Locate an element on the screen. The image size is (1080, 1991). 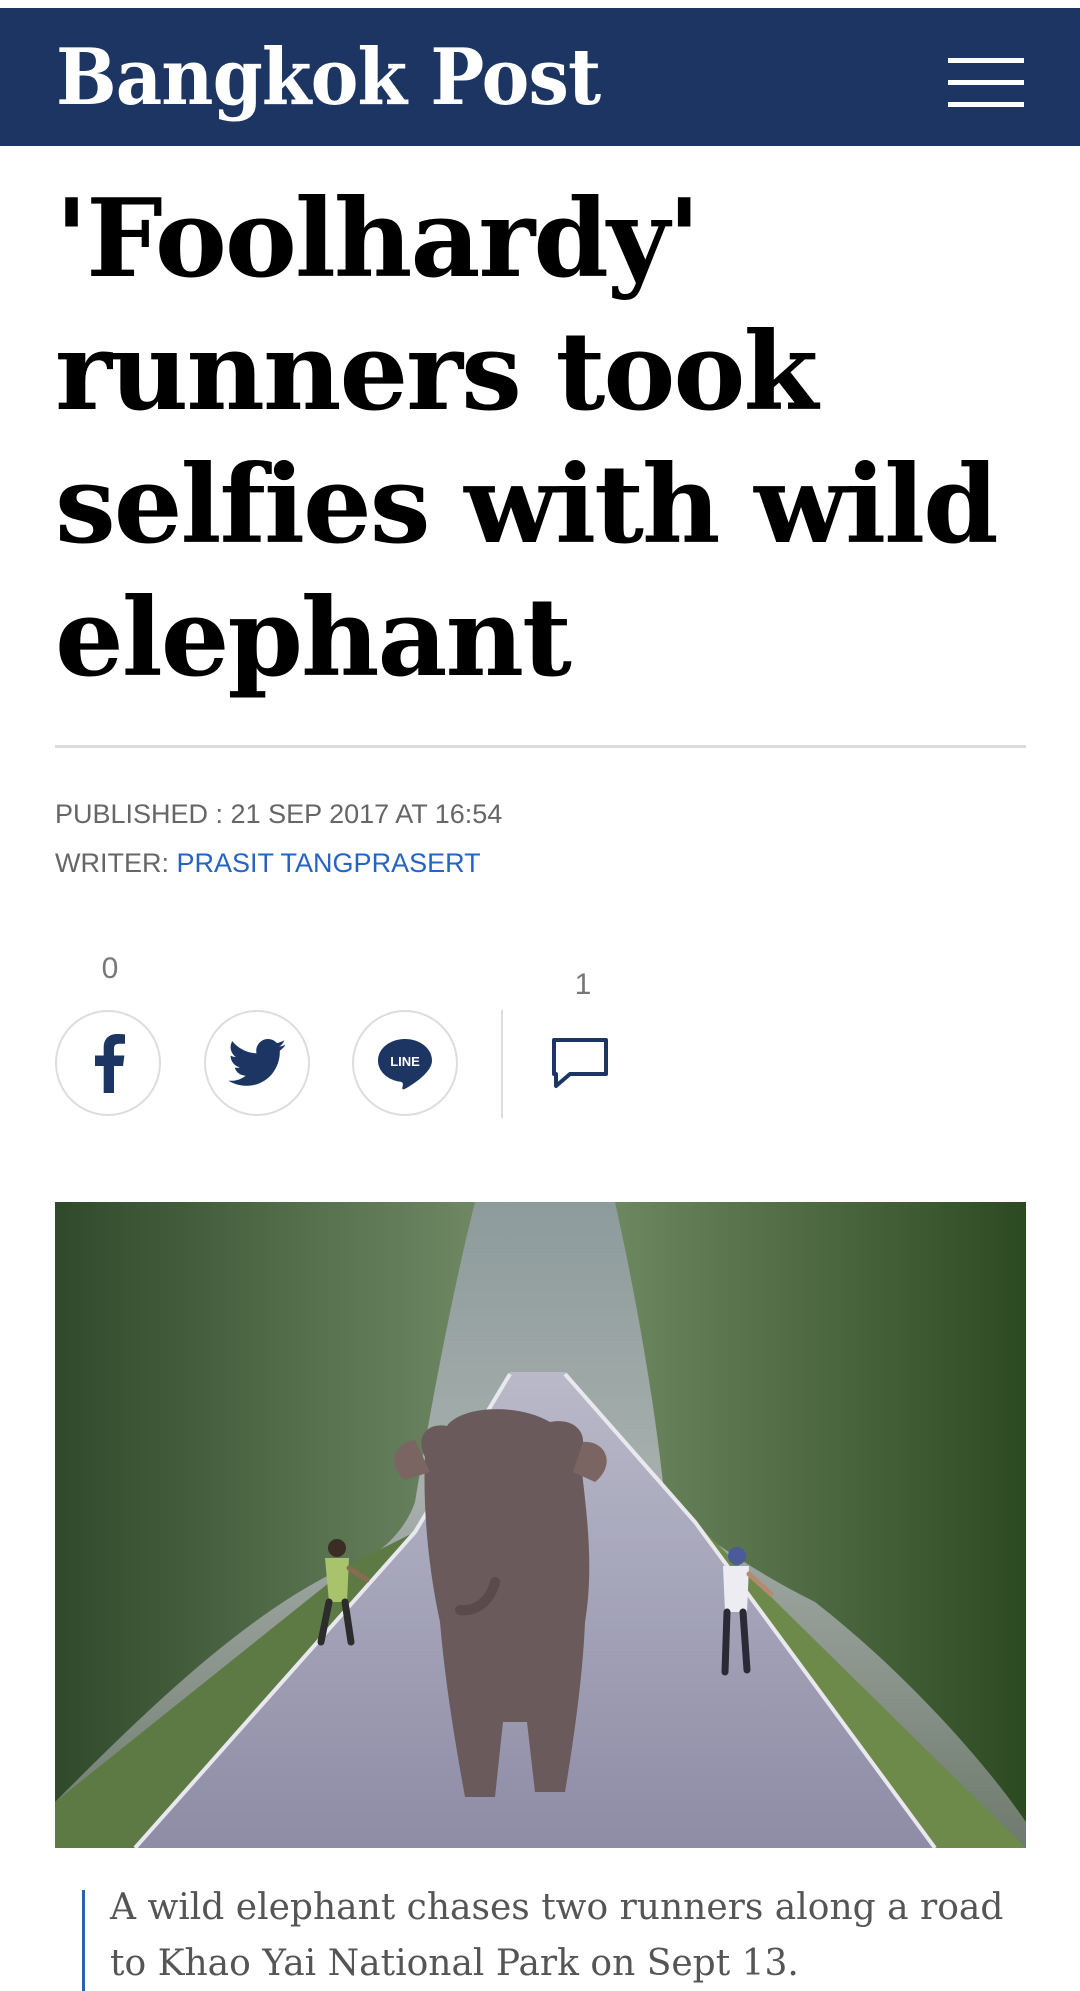
line-icon: LINE is located at coordinates (405, 1064).